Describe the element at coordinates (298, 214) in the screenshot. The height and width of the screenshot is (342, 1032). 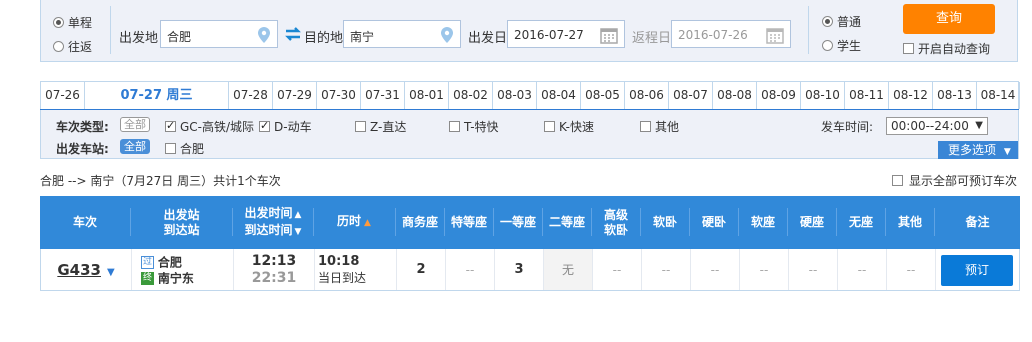
I see `sort-up-icon: ▲` at that location.